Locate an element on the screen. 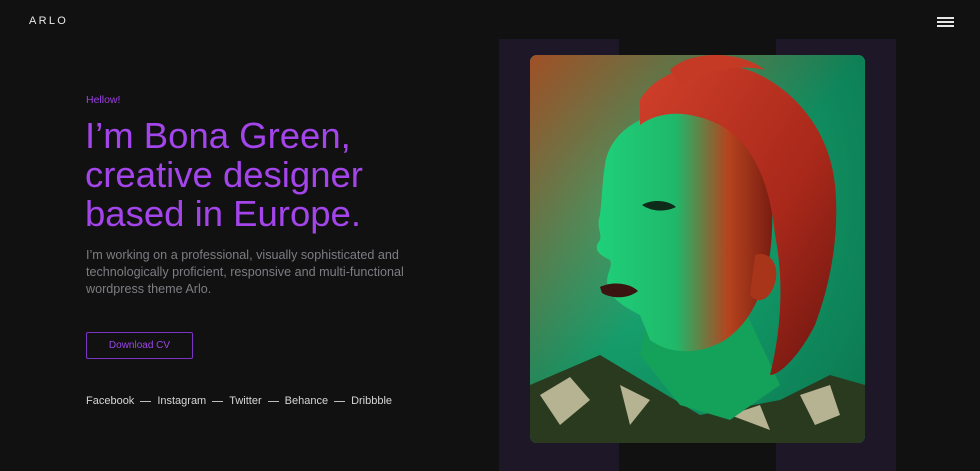 This screenshot has width=980, height=471. download-cv-button: Download CV is located at coordinates (139, 345).